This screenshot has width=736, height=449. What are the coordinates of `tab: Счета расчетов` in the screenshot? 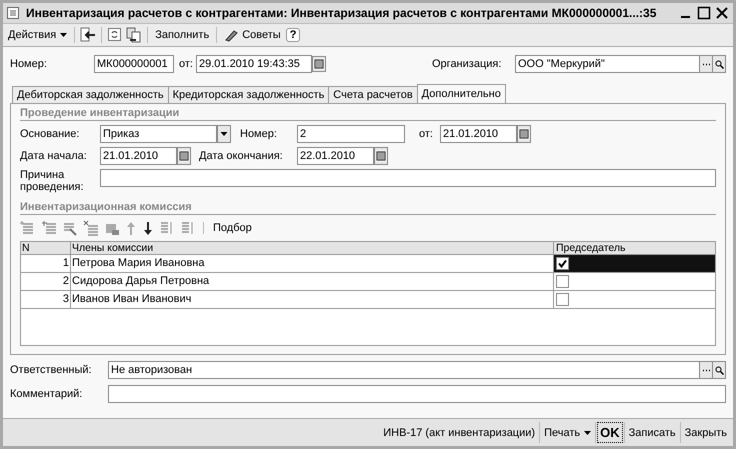 It's located at (372, 94).